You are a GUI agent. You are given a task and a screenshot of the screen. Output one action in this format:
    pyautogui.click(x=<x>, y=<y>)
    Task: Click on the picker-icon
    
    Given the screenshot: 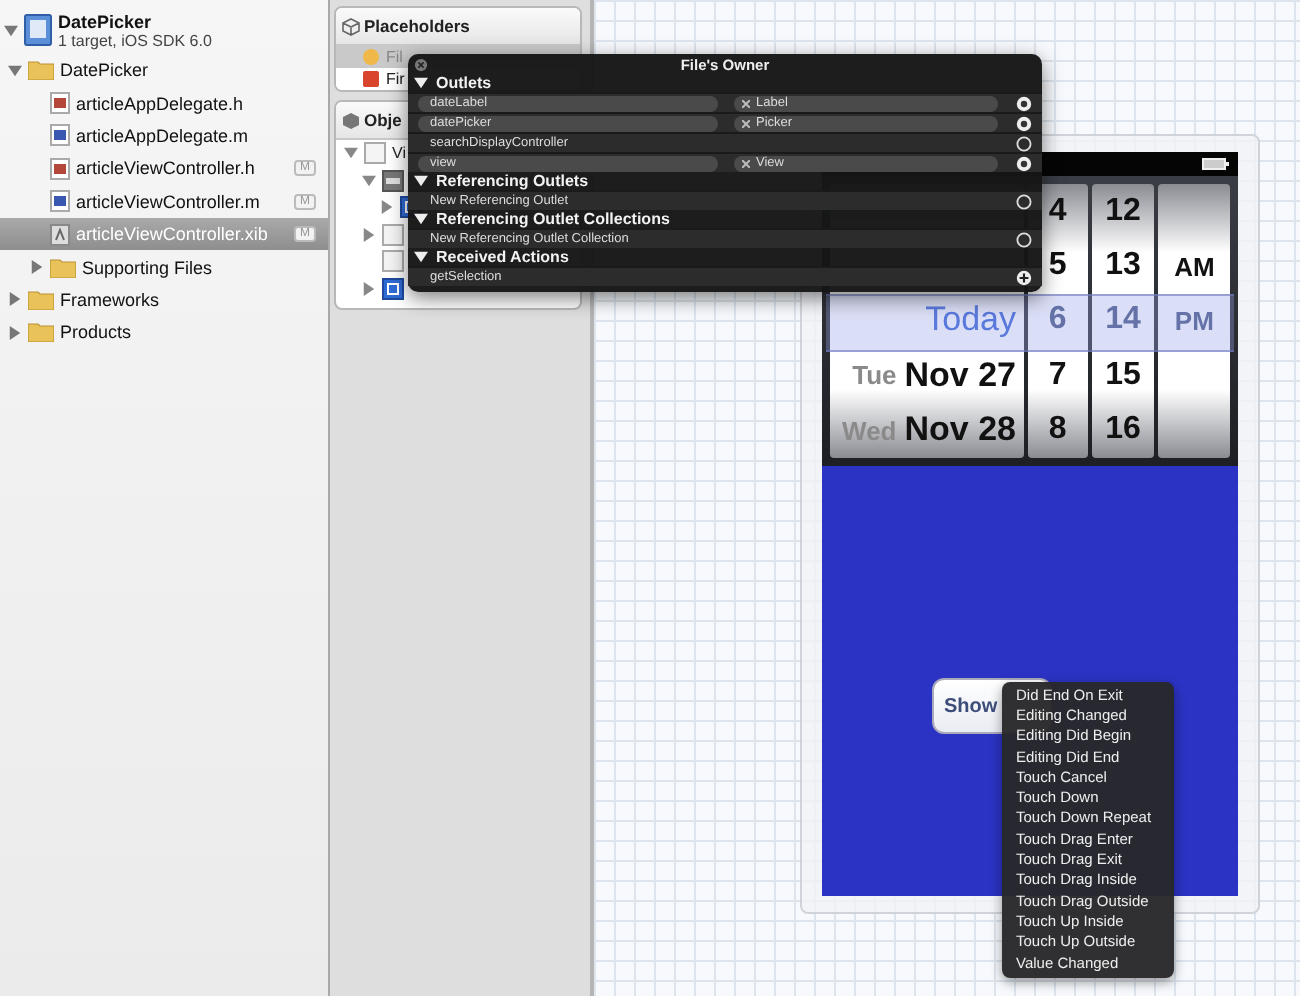 What is the action you would take?
    pyautogui.click(x=393, y=180)
    